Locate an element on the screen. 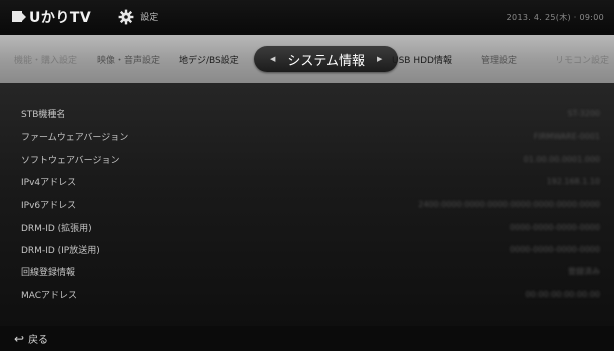 Image resolution: width=614 pixels, height=351 pixels. tab-terrestrial-bs: 地デジ/BS設定 is located at coordinates (209, 59).